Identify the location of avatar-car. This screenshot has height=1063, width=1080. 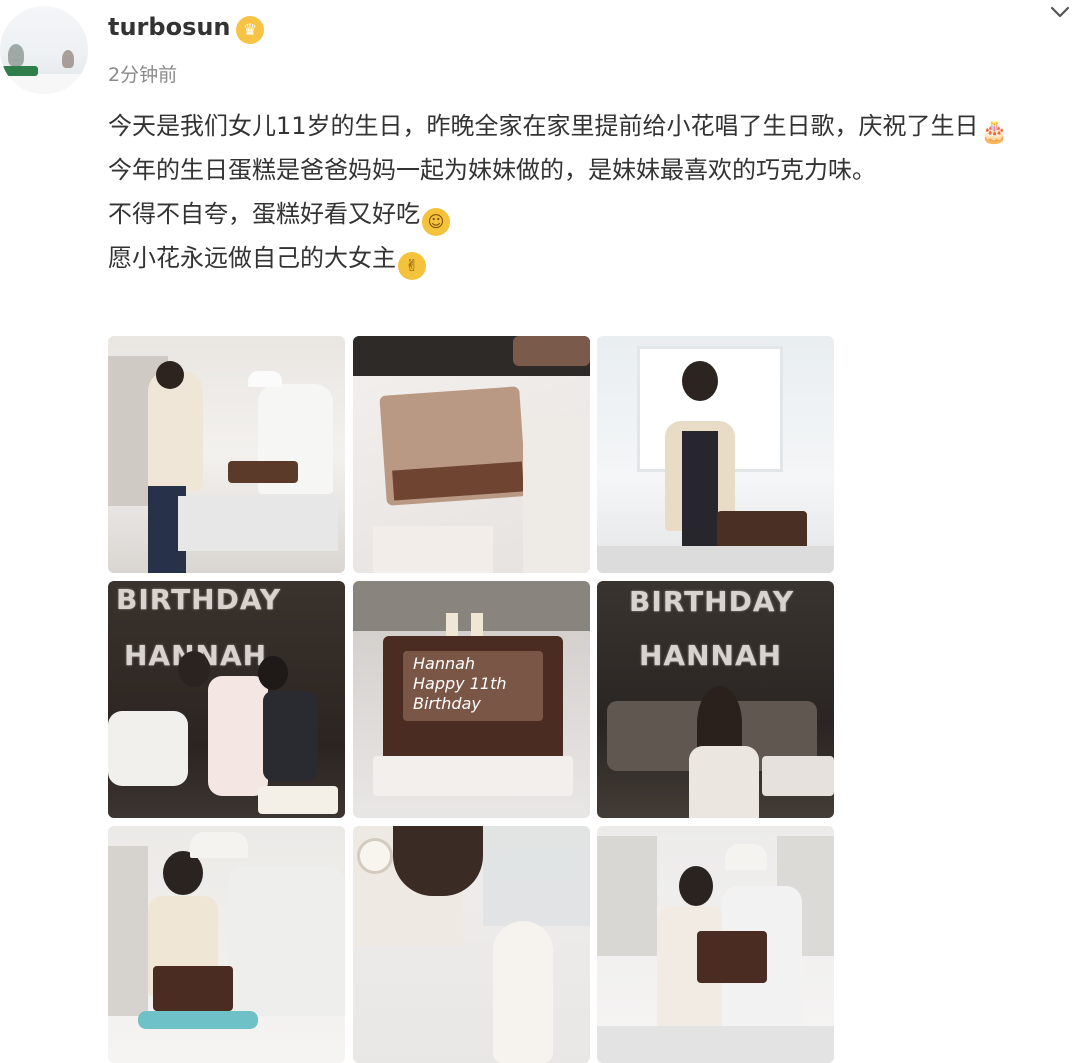
(20, 71).